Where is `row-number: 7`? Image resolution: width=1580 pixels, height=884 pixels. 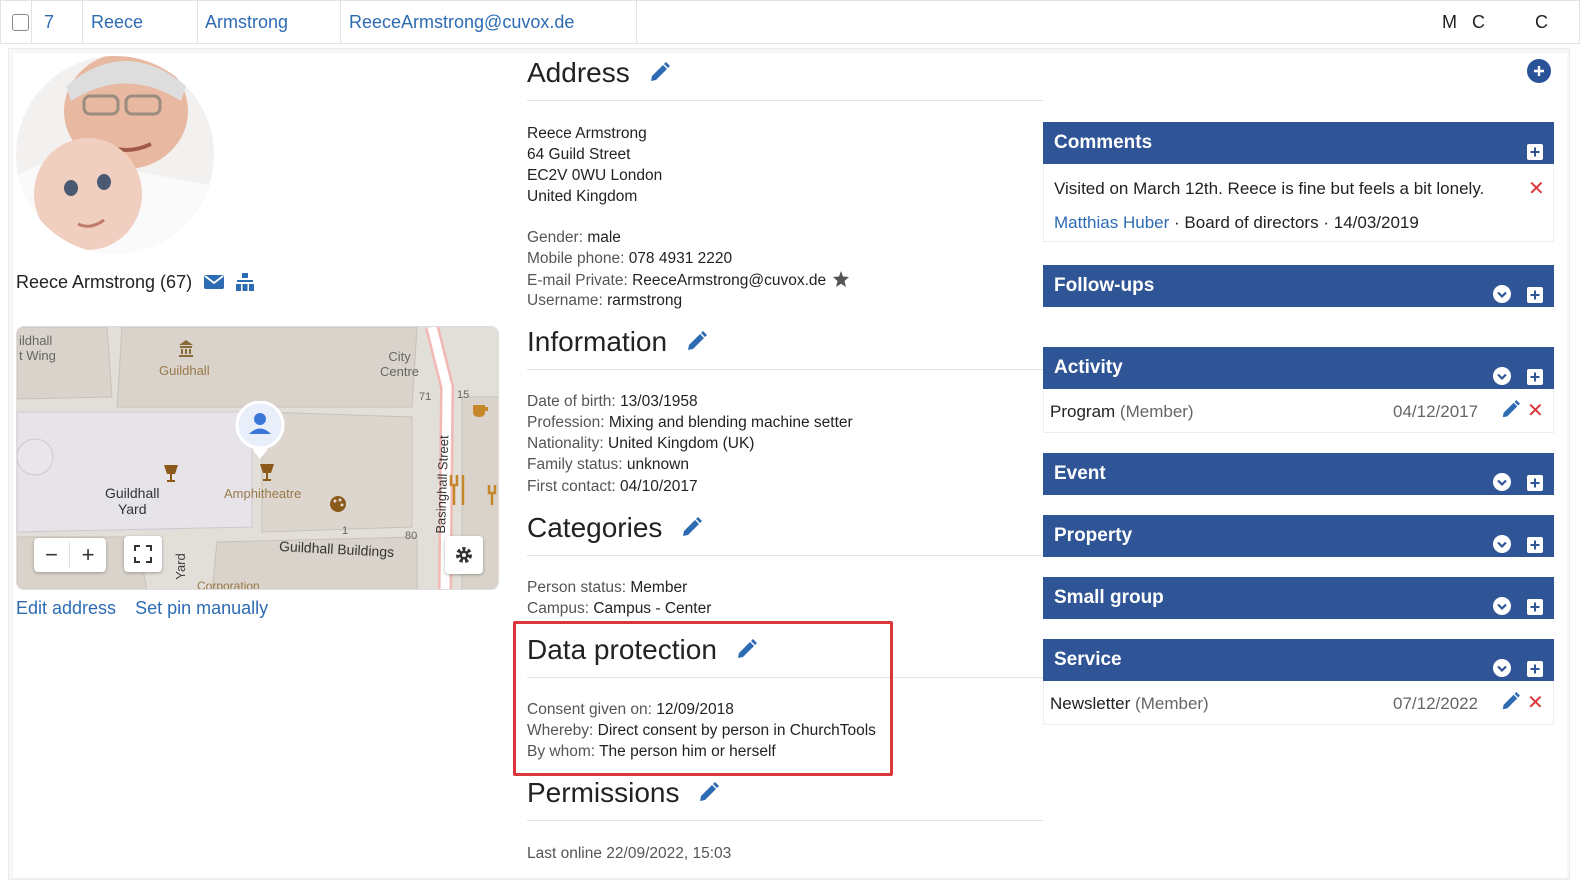
row-number: 7 is located at coordinates (57, 22).